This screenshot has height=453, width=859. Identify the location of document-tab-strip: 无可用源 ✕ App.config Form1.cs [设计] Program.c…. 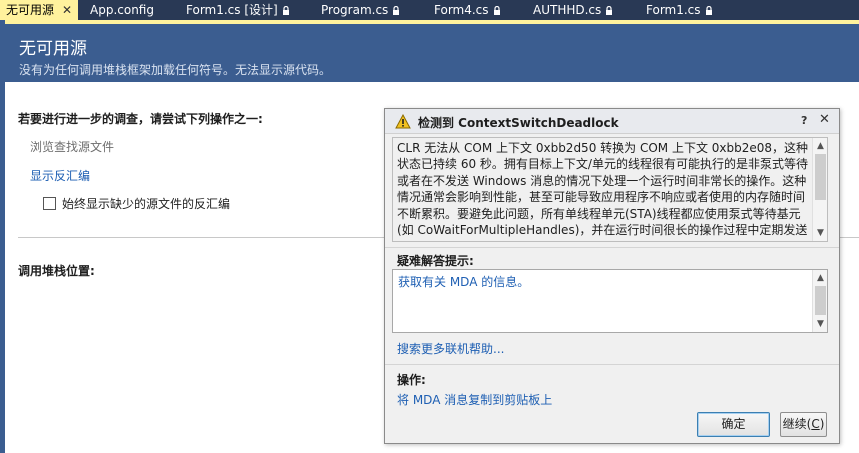
(429, 10).